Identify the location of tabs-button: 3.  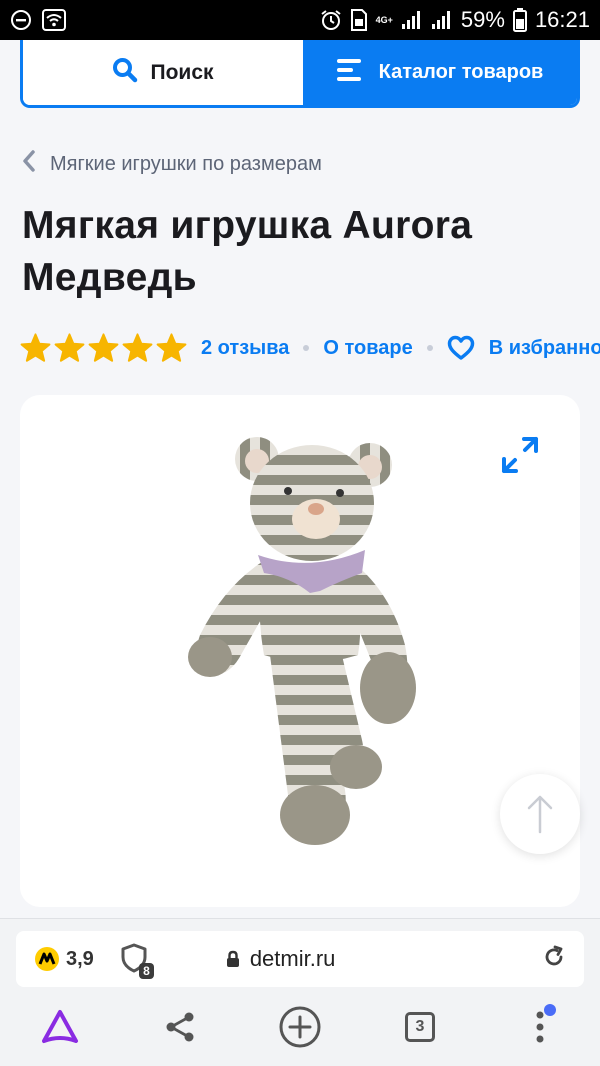
(420, 1027).